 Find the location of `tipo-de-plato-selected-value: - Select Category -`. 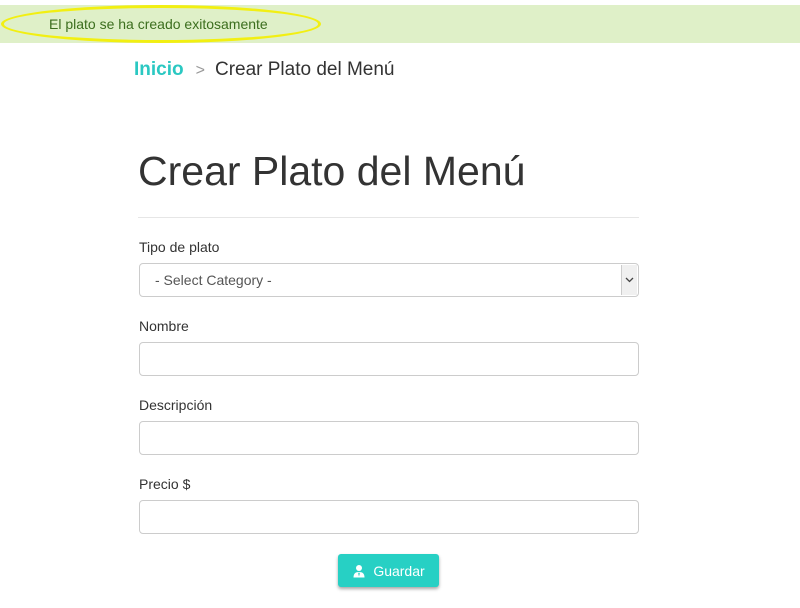

tipo-de-plato-selected-value: - Select Category - is located at coordinates (213, 280).